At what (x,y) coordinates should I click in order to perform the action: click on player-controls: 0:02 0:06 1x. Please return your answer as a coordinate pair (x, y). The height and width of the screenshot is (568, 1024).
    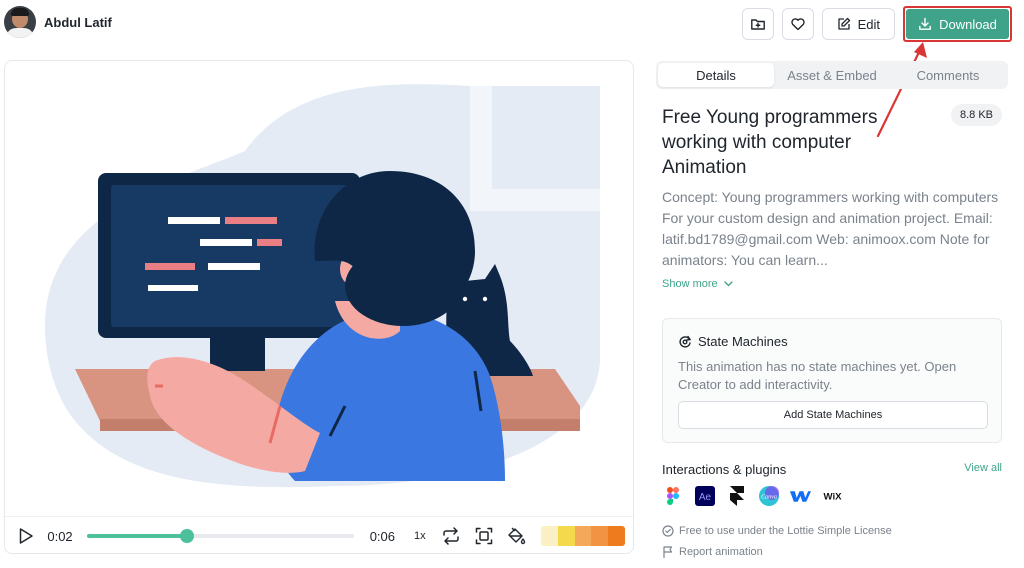
    Looking at the image, I should click on (319, 534).